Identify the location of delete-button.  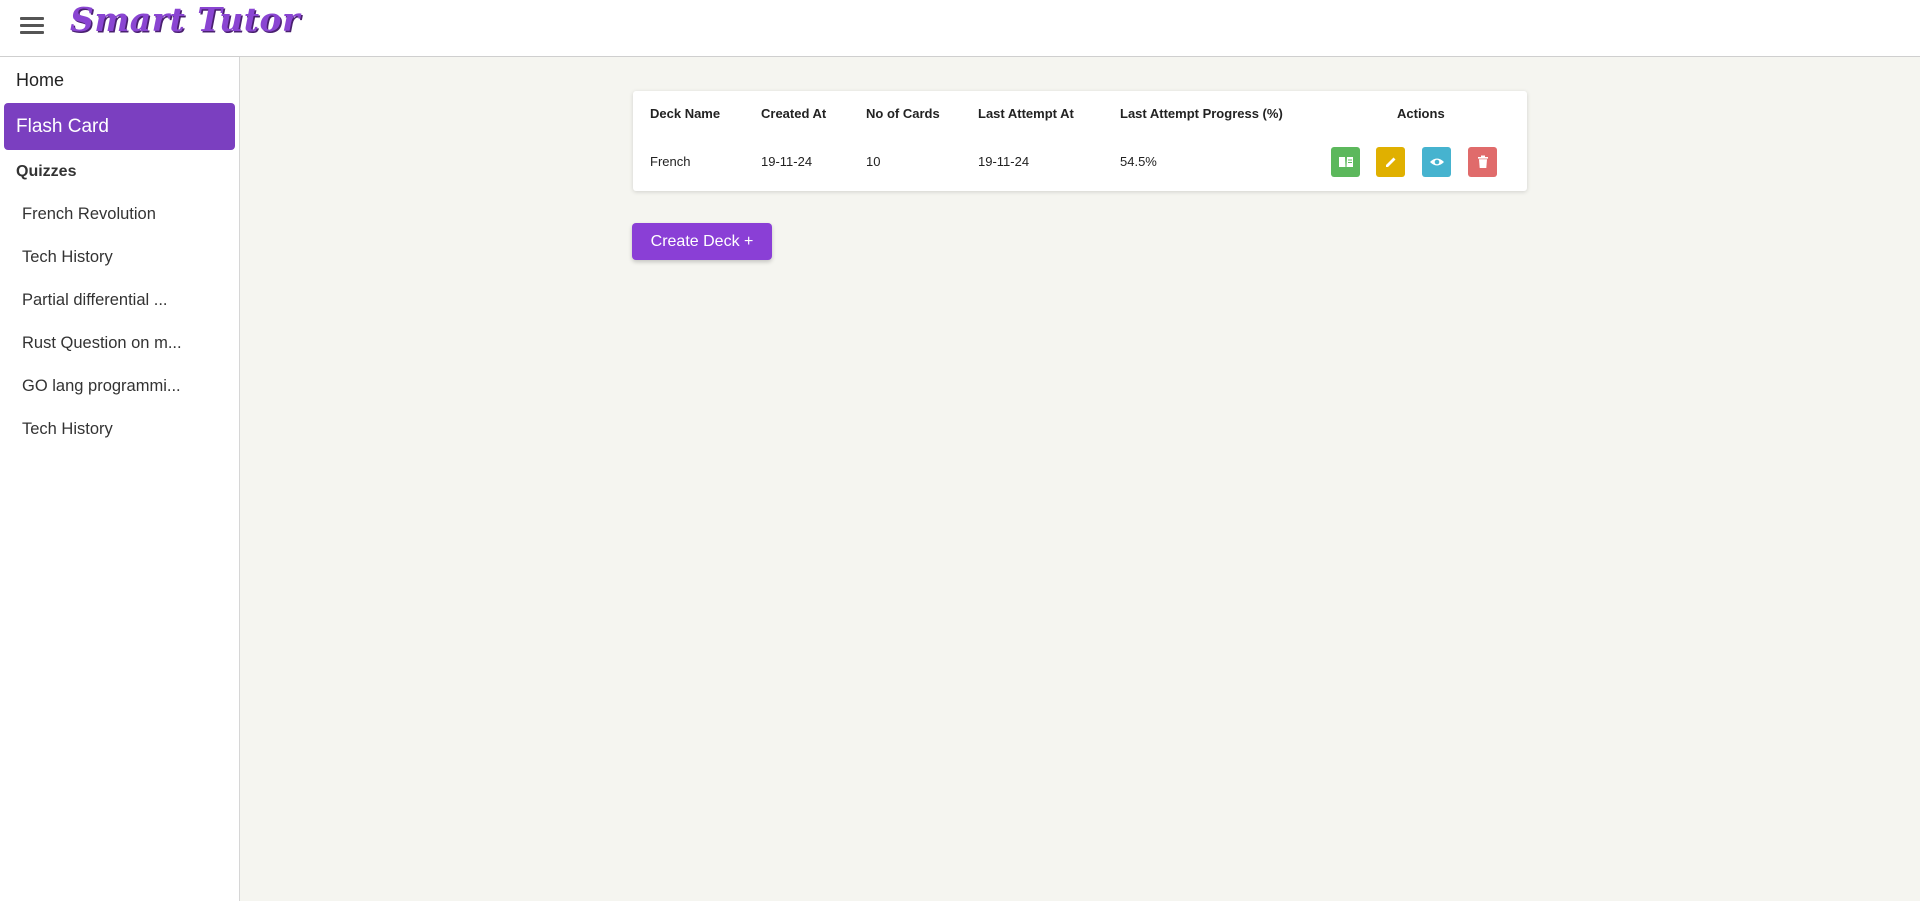
(1482, 162).